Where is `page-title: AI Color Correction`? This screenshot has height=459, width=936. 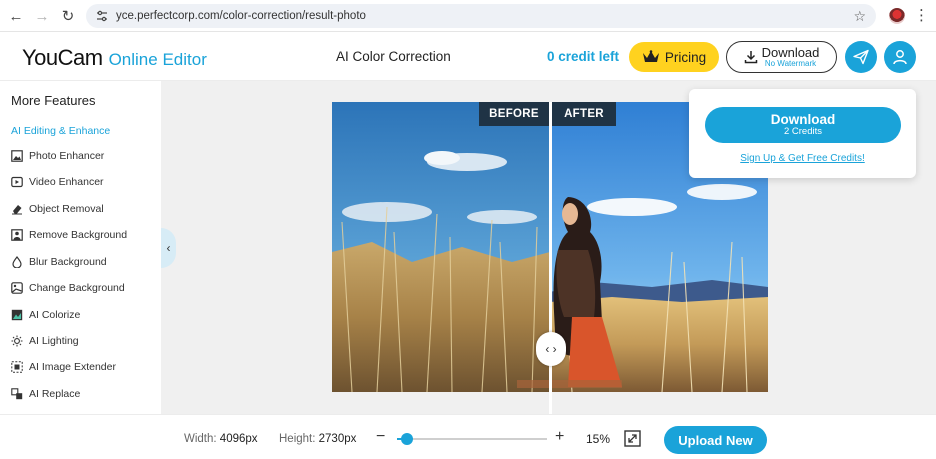
page-title: AI Color Correction is located at coordinates (393, 56).